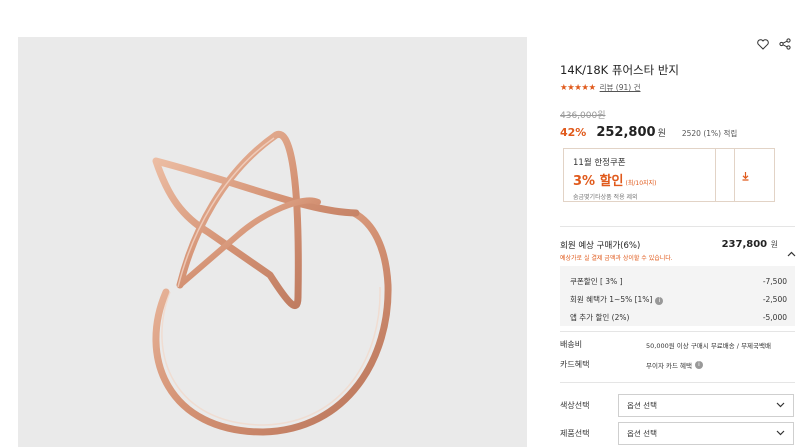 The width and height of the screenshot is (800, 447). I want to click on shipping-label: 배송비, so click(571, 344).